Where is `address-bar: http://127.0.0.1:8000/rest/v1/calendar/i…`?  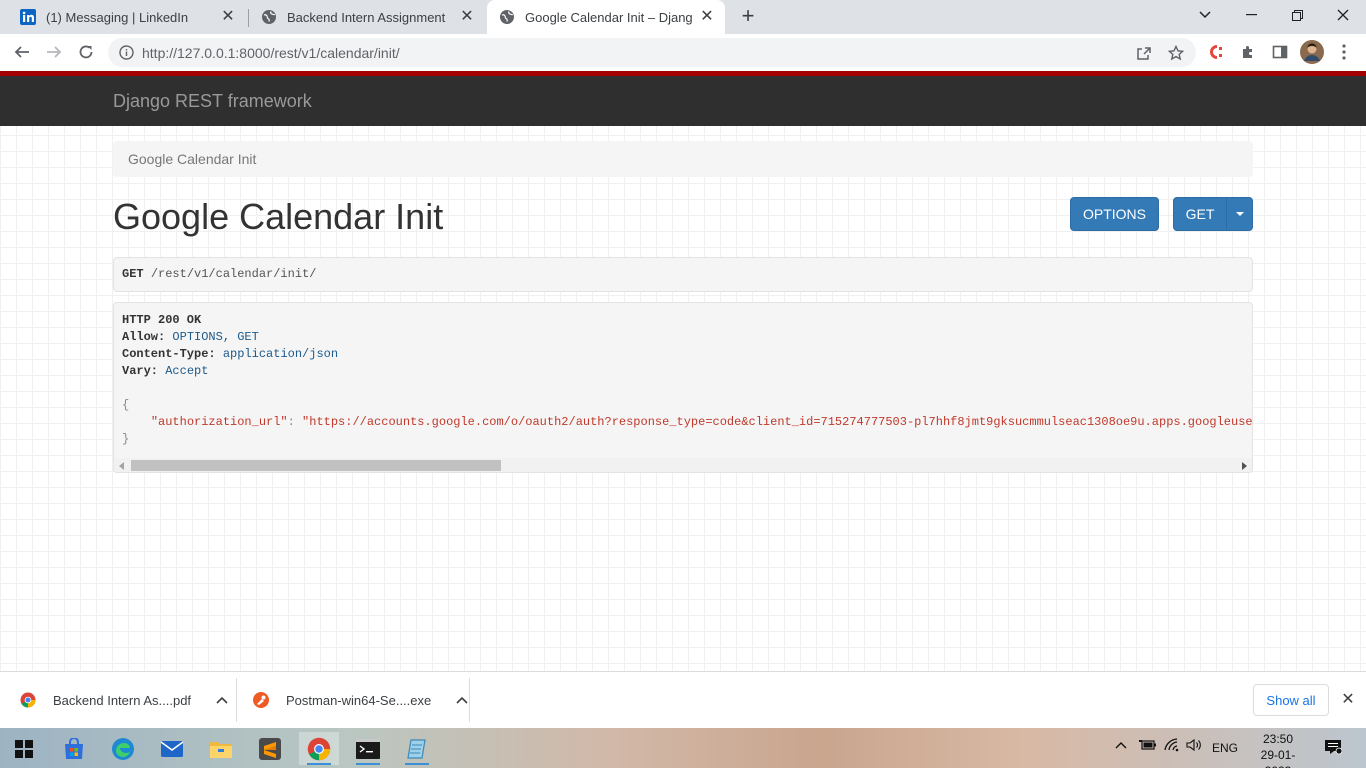 address-bar: http://127.0.0.1:8000/rest/v1/calendar/i… is located at coordinates (652, 52).